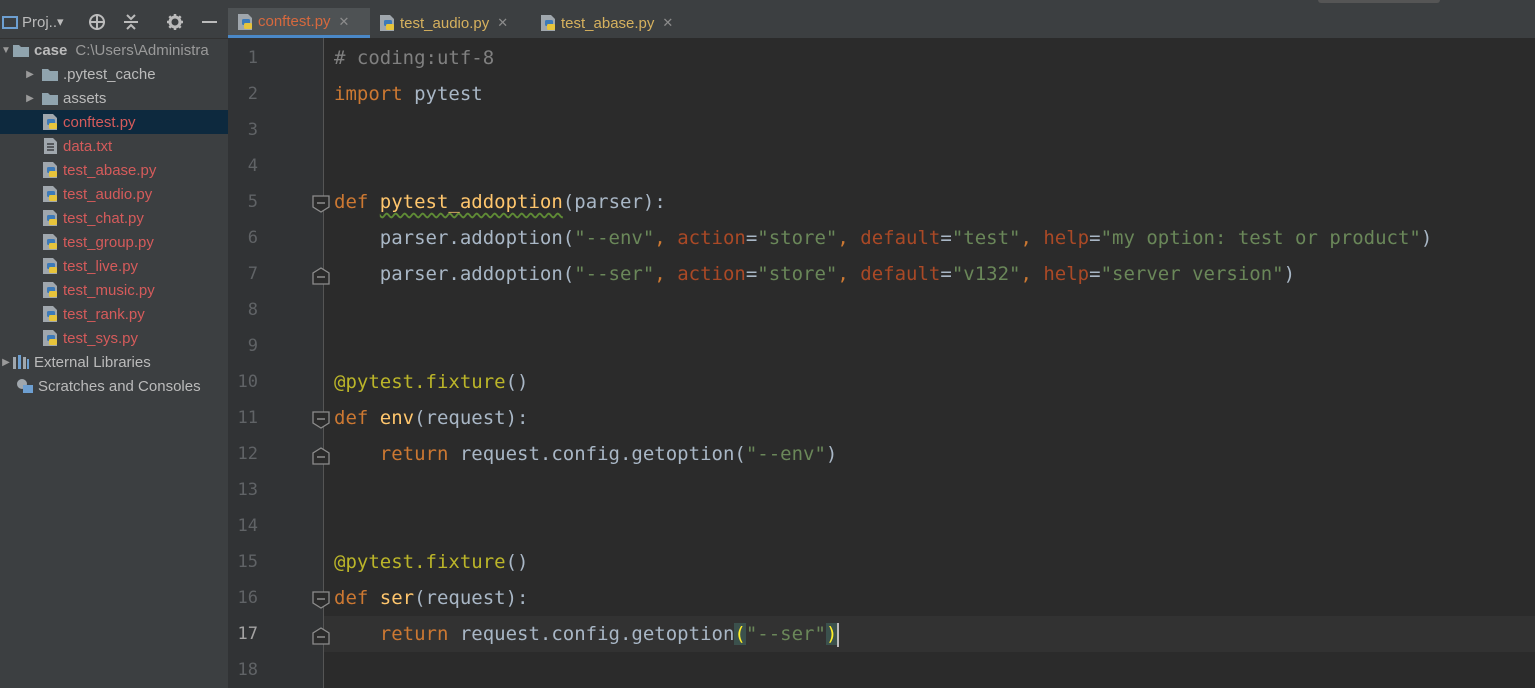 This screenshot has height=688, width=1535. Describe the element at coordinates (767, 4) in the screenshot. I see `window-top-strip` at that location.